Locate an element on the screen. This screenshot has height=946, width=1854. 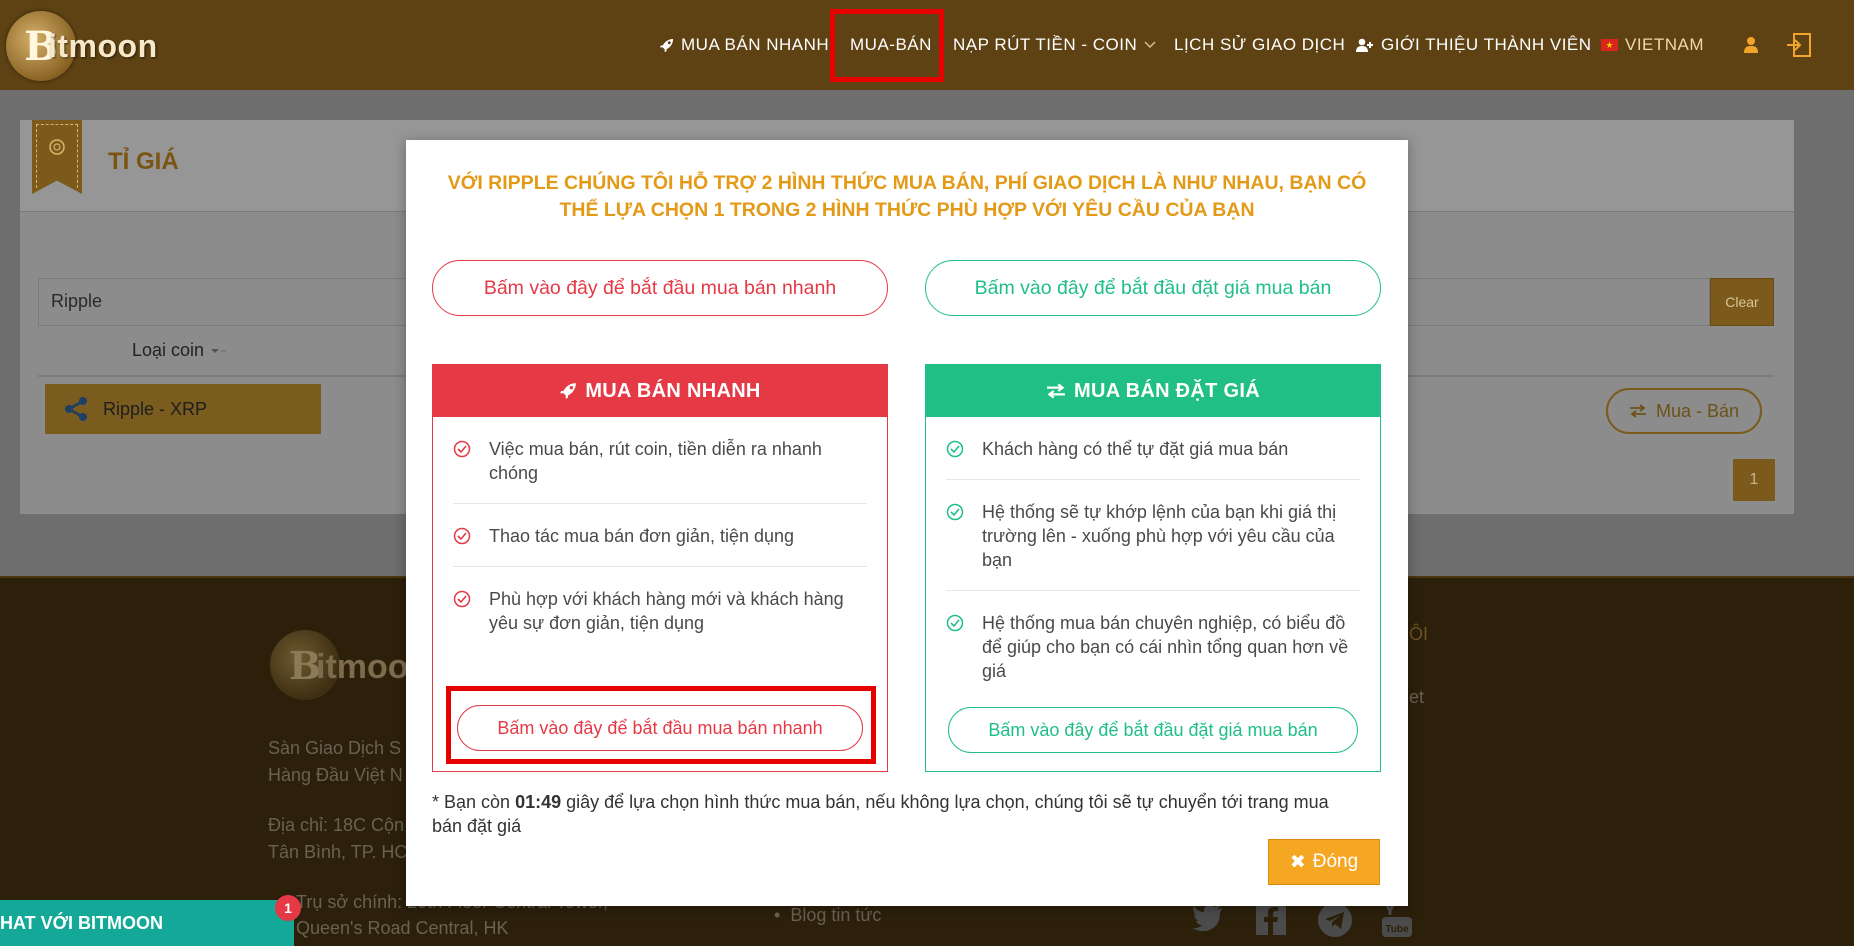
pagination-page: 1 is located at coordinates (1754, 480).